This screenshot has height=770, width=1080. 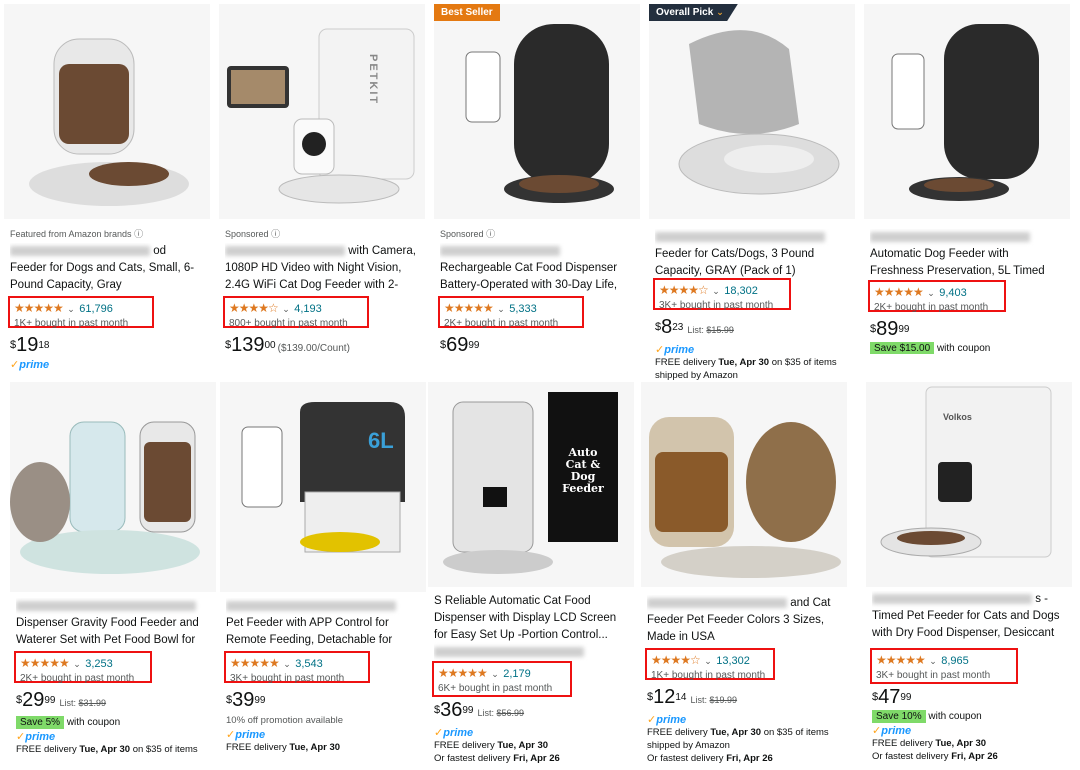 What do you see at coordinates (517, 674) in the screenshot?
I see `rating-count: 2,179` at bounding box center [517, 674].